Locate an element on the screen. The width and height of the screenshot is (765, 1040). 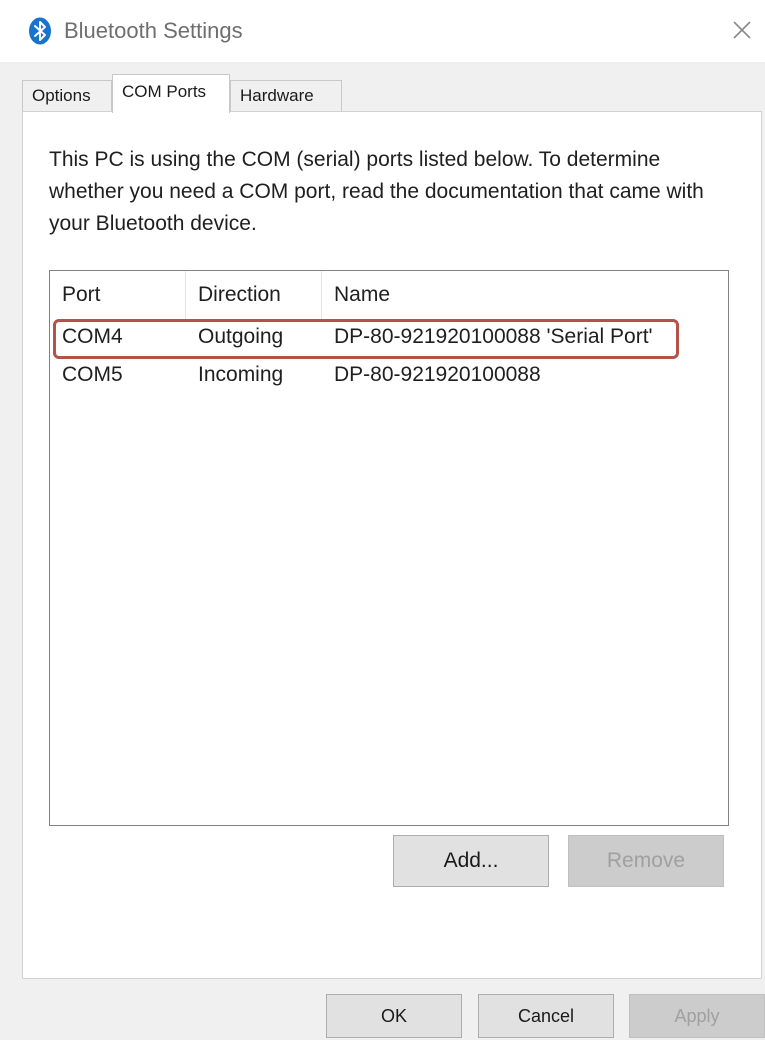
tab-com-ports: COM Ports is located at coordinates (171, 93).